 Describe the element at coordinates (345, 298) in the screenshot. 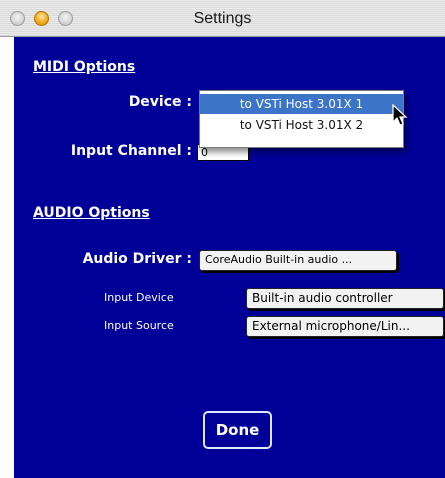

I see `input-device-popup: Built-in audio controller` at that location.